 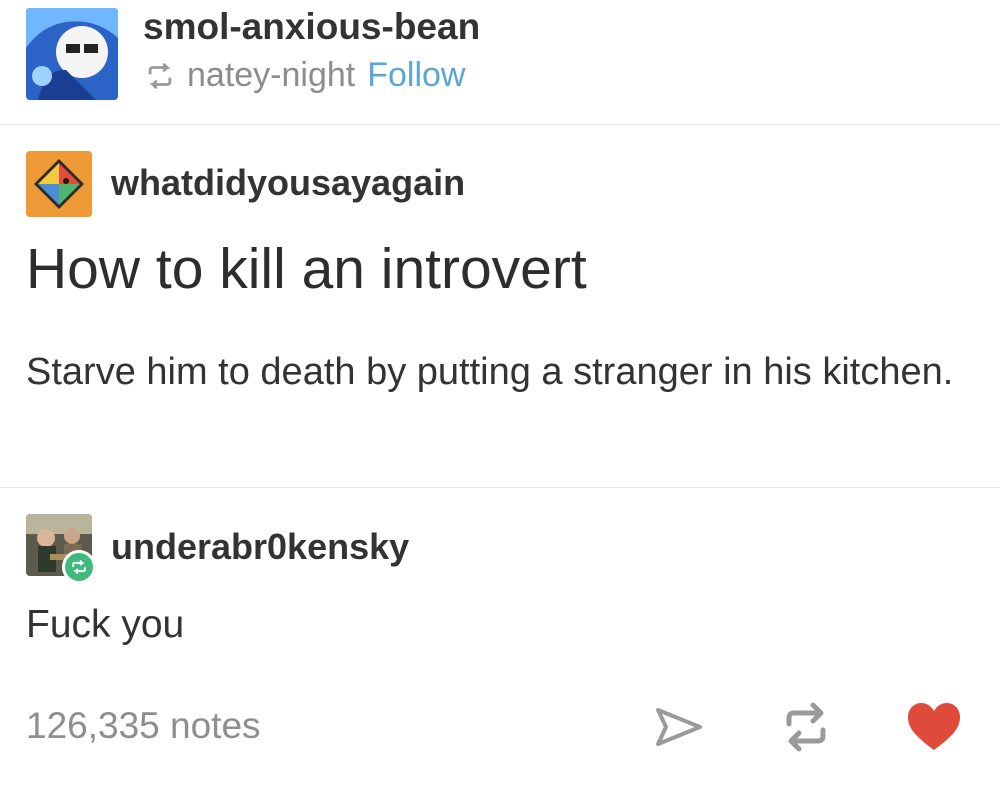 What do you see at coordinates (61, 549) in the screenshot?
I see `reply-author-avatar` at bounding box center [61, 549].